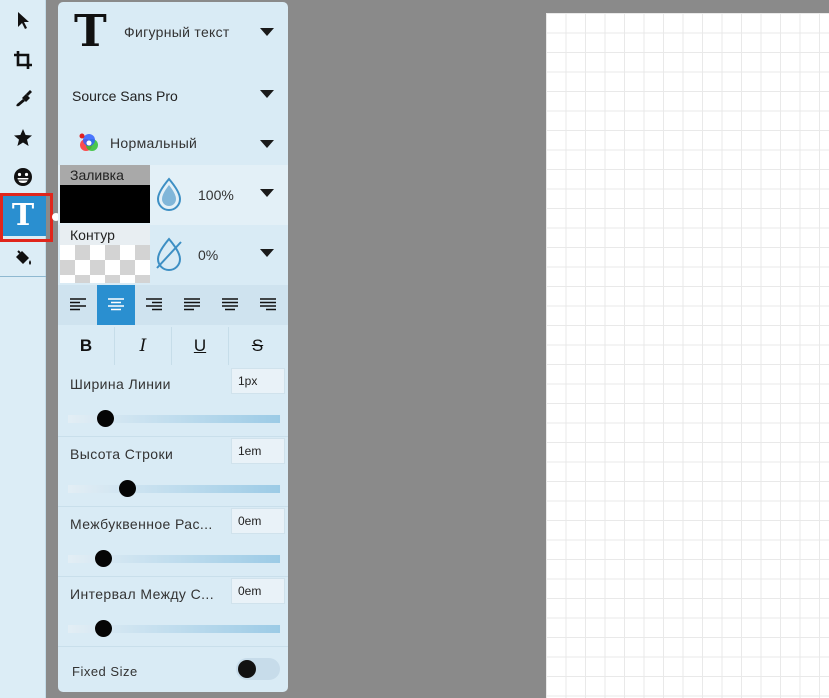  Describe the element at coordinates (105, 264) in the screenshot. I see `stroke-color-swatch` at that location.